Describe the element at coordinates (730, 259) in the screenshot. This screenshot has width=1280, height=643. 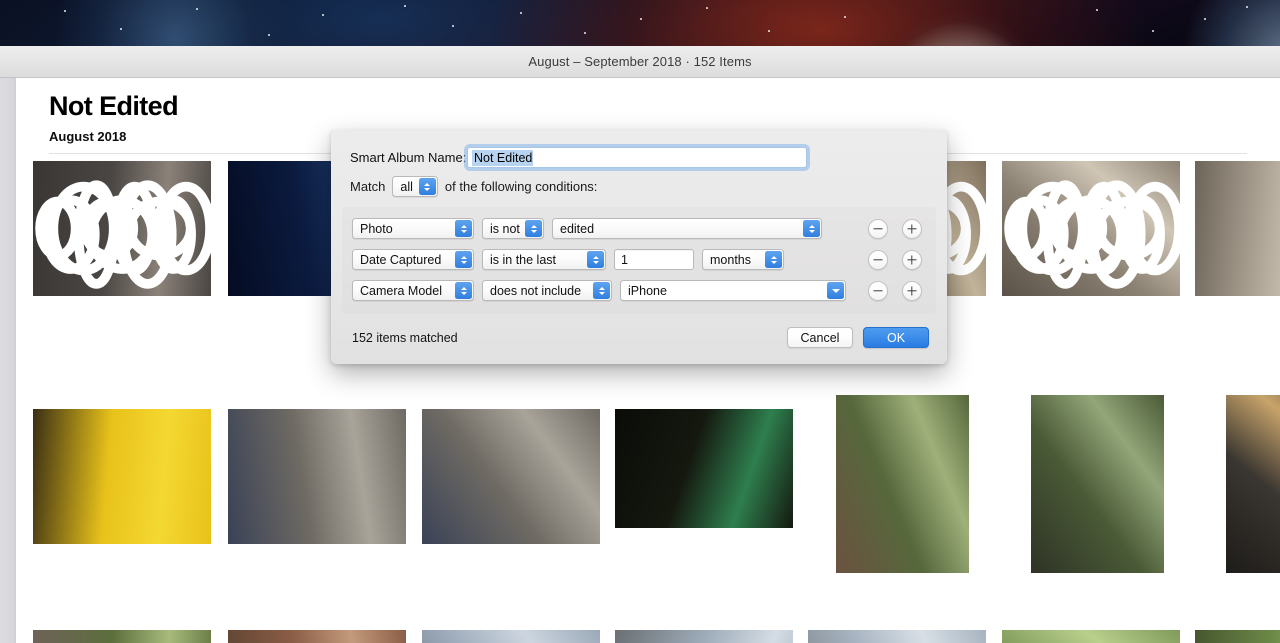
I see `condition-unit-value: months` at that location.